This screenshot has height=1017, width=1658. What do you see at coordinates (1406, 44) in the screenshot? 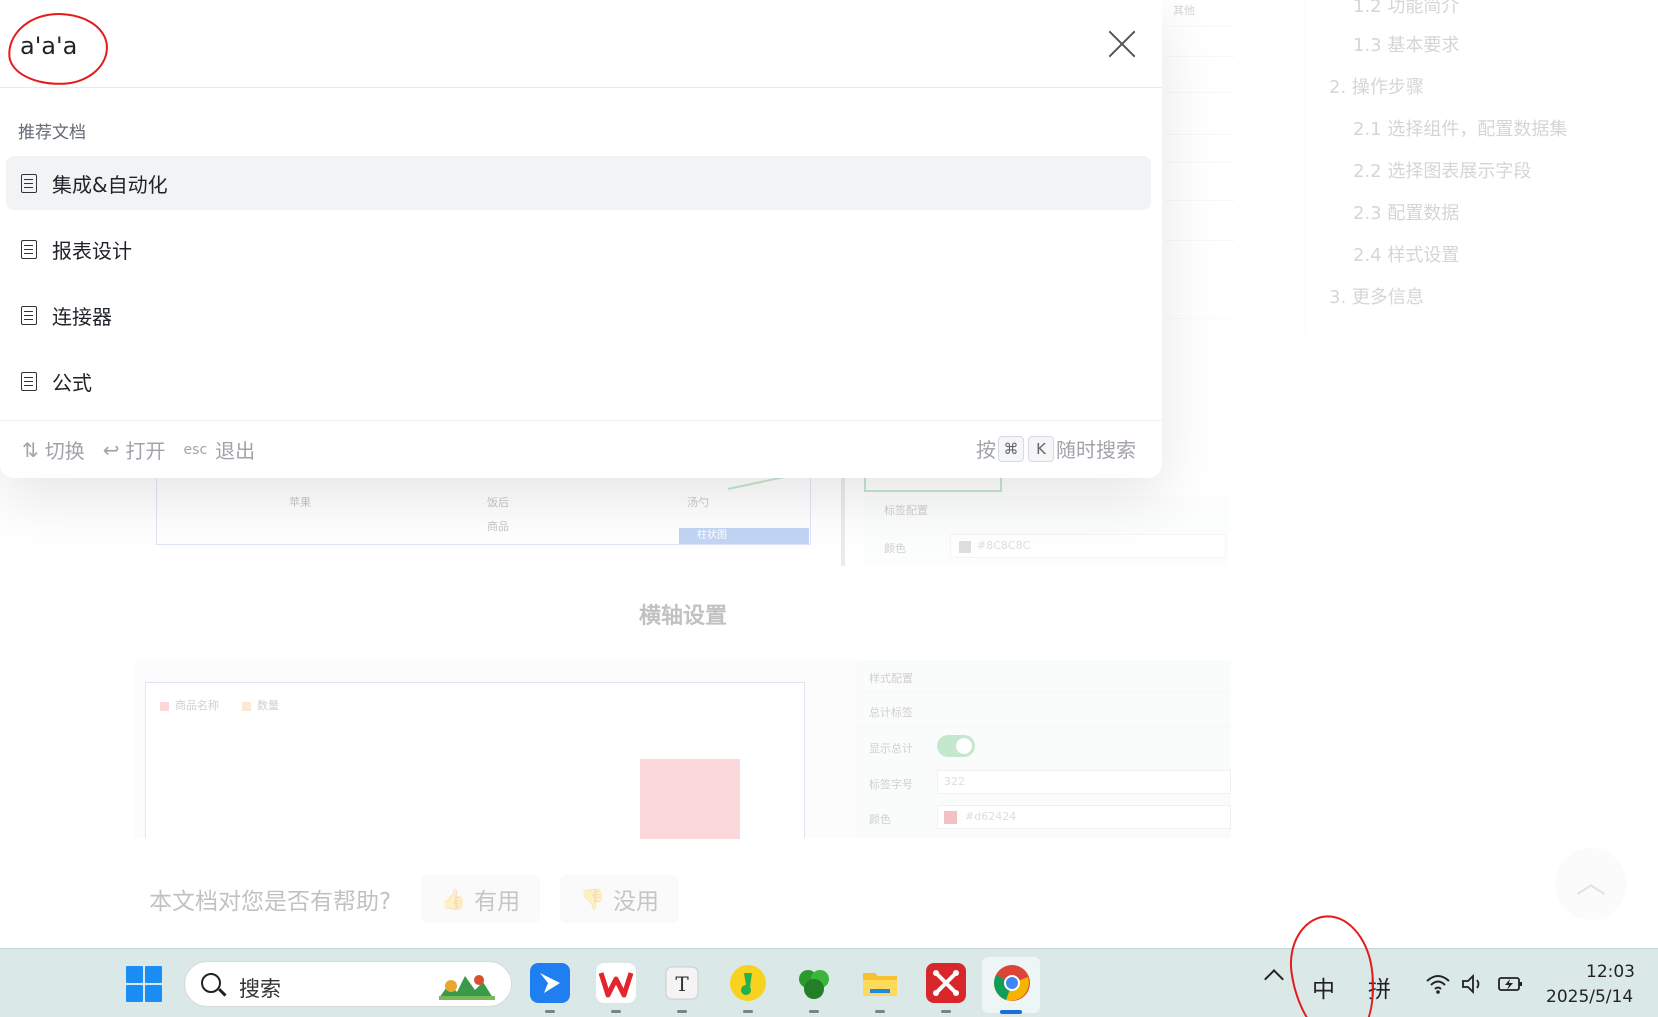
I see `toc-item: 1.3 基本要求` at bounding box center [1406, 44].